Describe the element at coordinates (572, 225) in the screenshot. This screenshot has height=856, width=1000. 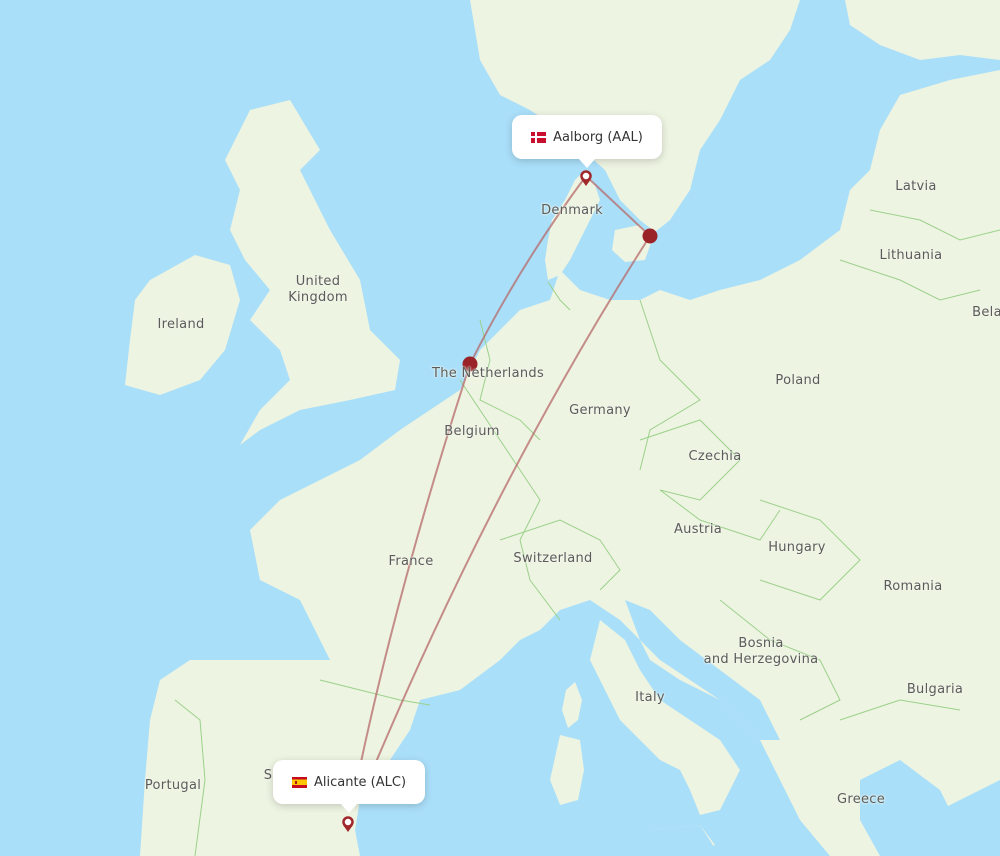
I see `land-denmark` at that location.